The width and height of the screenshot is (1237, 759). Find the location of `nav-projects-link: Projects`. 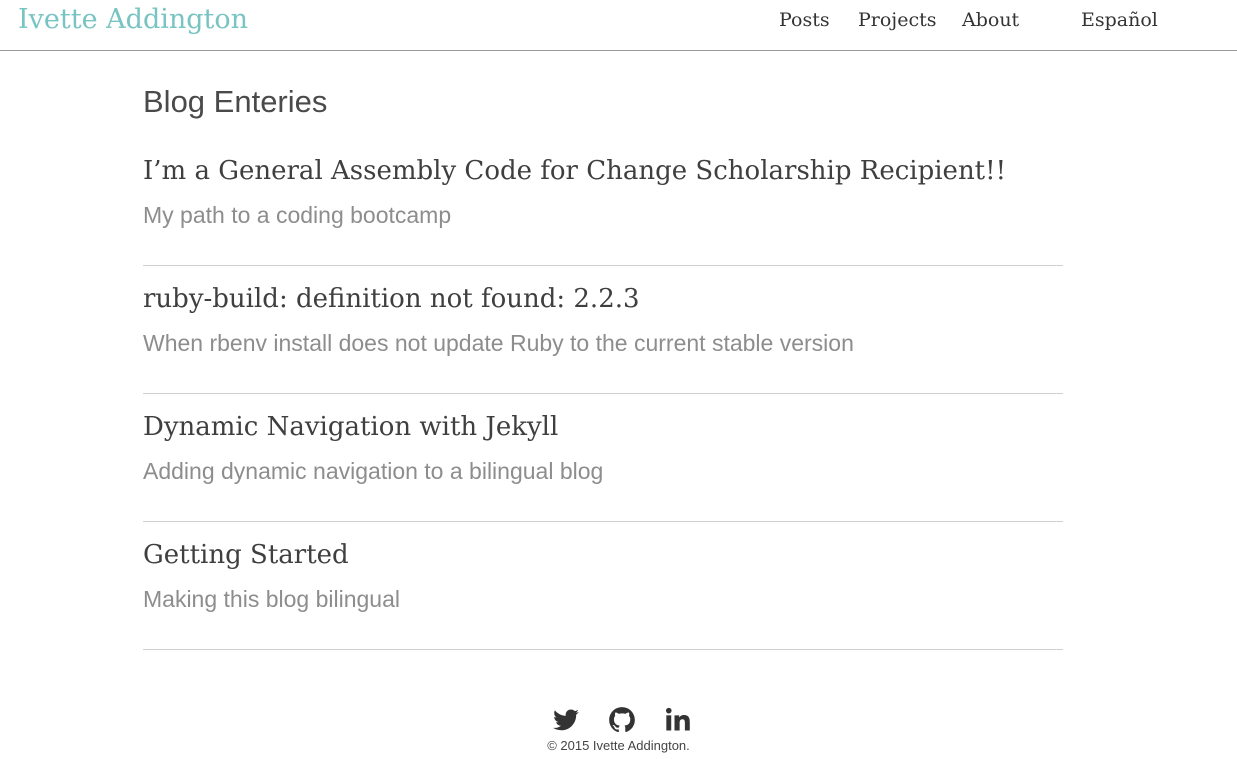

nav-projects-link: Projects is located at coordinates (897, 20).